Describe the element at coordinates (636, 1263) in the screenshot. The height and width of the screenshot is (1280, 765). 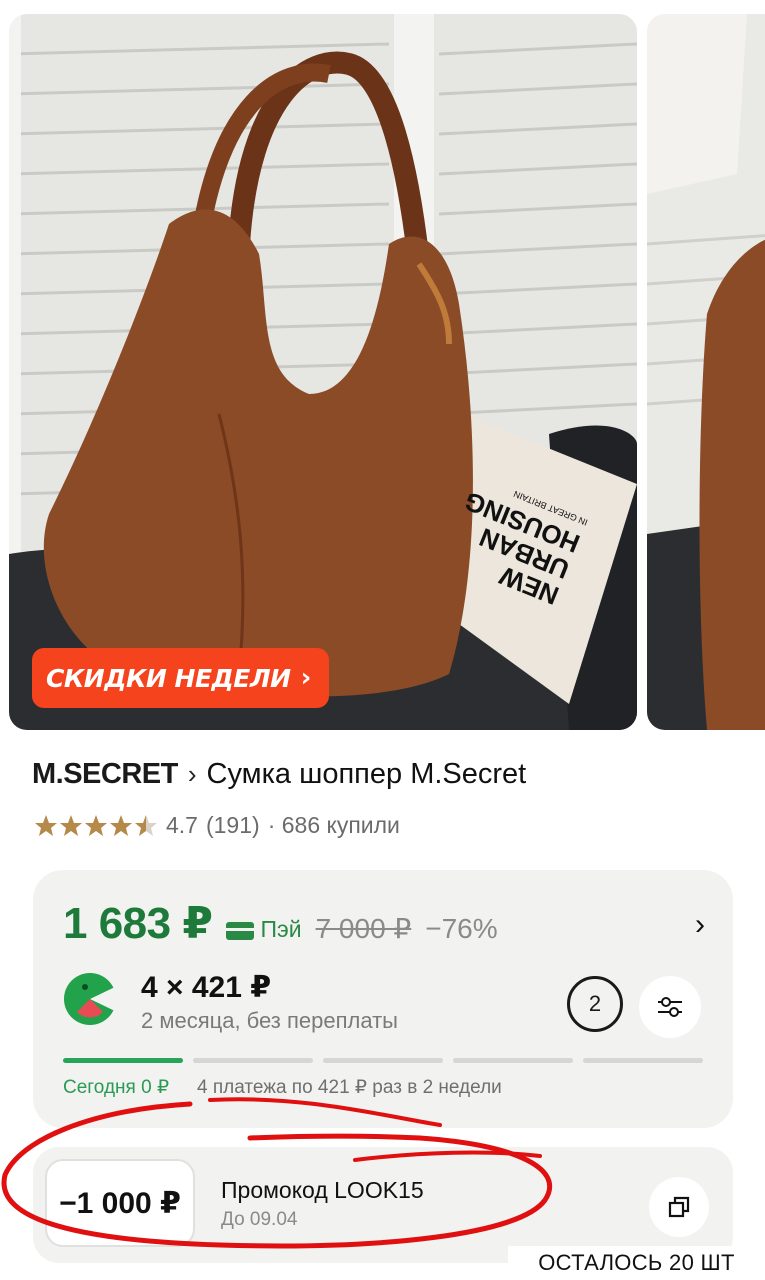
I see `stock-remaining-label: ОСТАЛОСЬ 20 ШТ` at that location.